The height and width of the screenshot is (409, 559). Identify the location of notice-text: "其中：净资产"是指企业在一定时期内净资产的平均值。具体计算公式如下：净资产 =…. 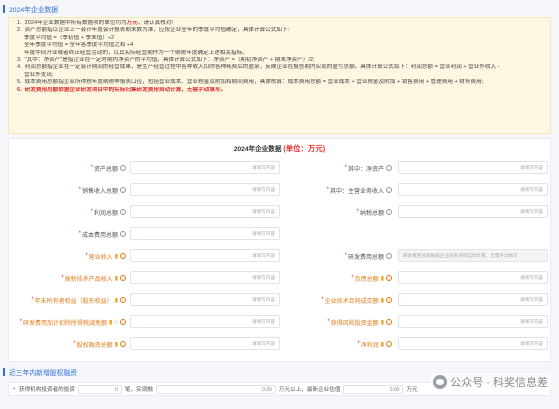
(169, 60).